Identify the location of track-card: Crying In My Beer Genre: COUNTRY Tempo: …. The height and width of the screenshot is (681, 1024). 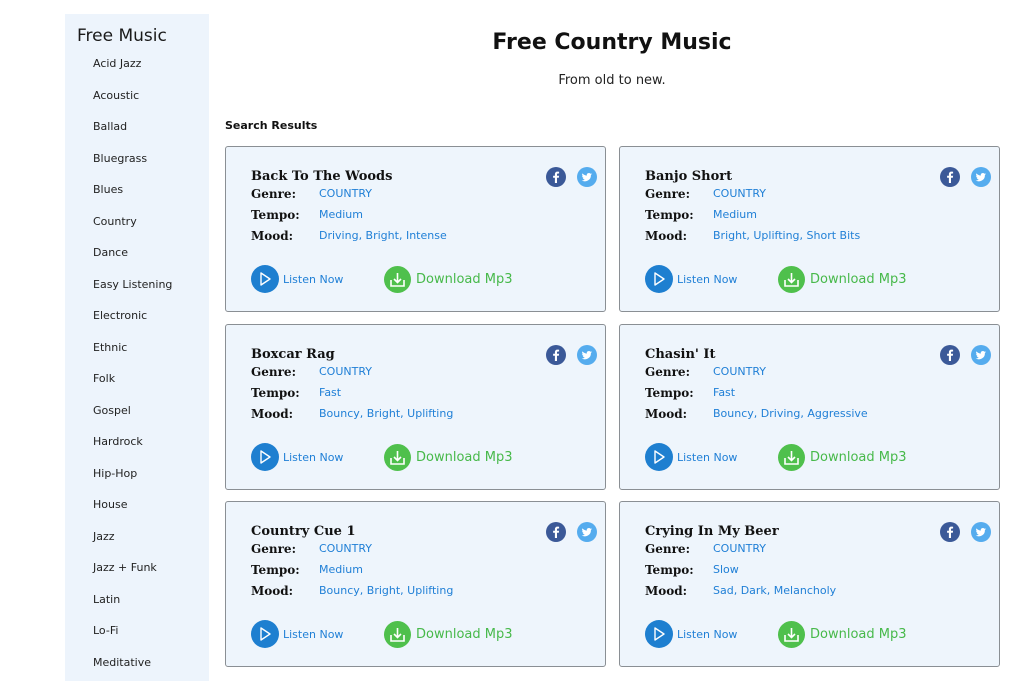
(809, 584).